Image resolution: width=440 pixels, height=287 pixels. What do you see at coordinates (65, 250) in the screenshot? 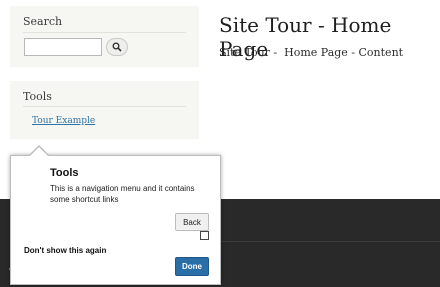
I see `dont-show-label: Don't show this again` at bounding box center [65, 250].